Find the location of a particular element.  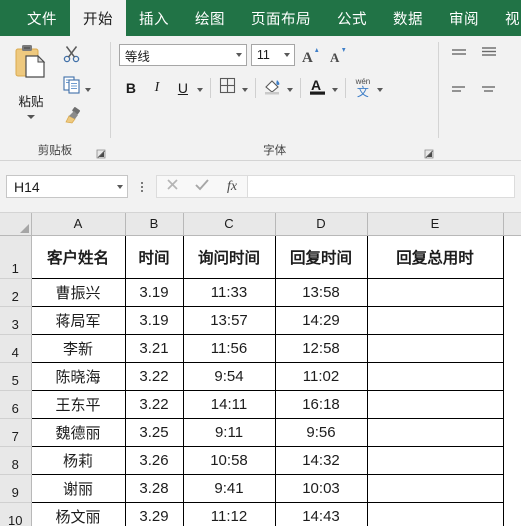

cell-b9: 3.28 is located at coordinates (154, 488).